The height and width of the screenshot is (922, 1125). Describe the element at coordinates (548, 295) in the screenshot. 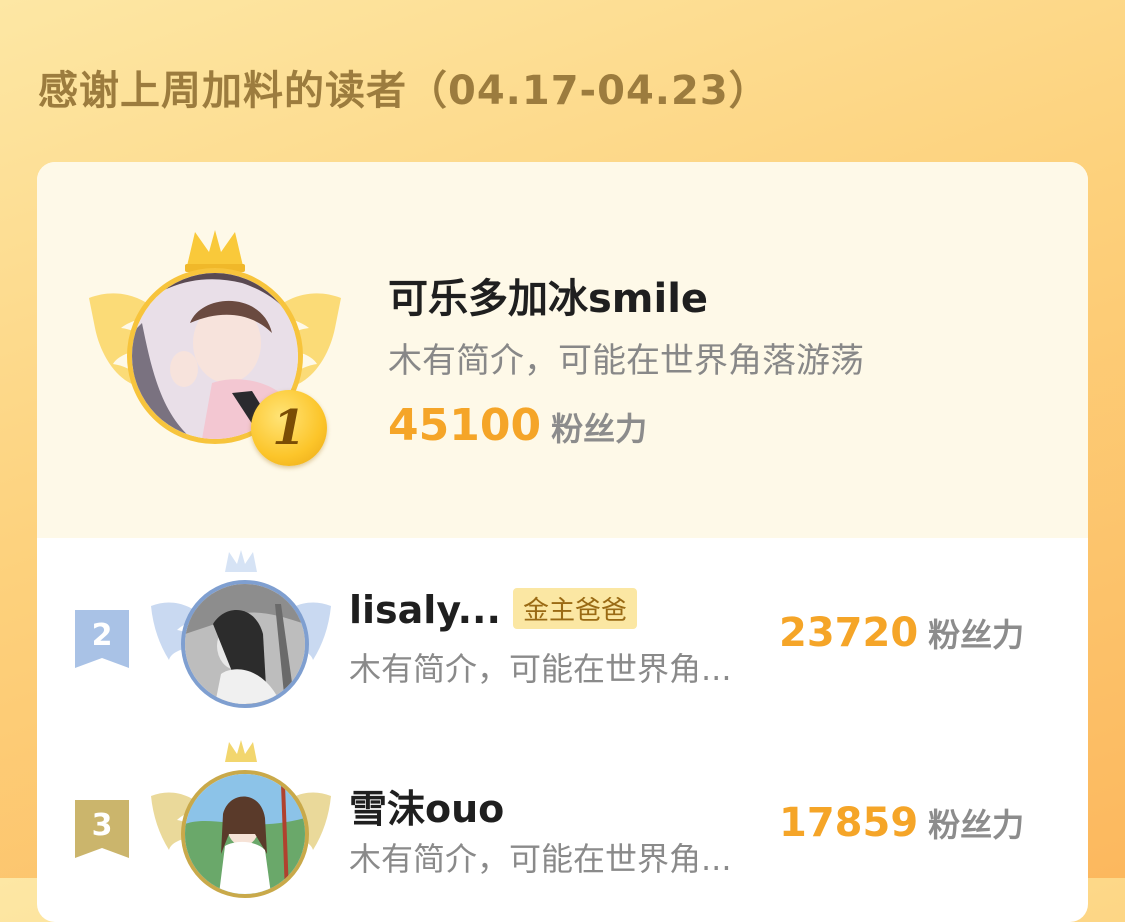

I see `top-reader-name: 可乐多加冰smile` at that location.